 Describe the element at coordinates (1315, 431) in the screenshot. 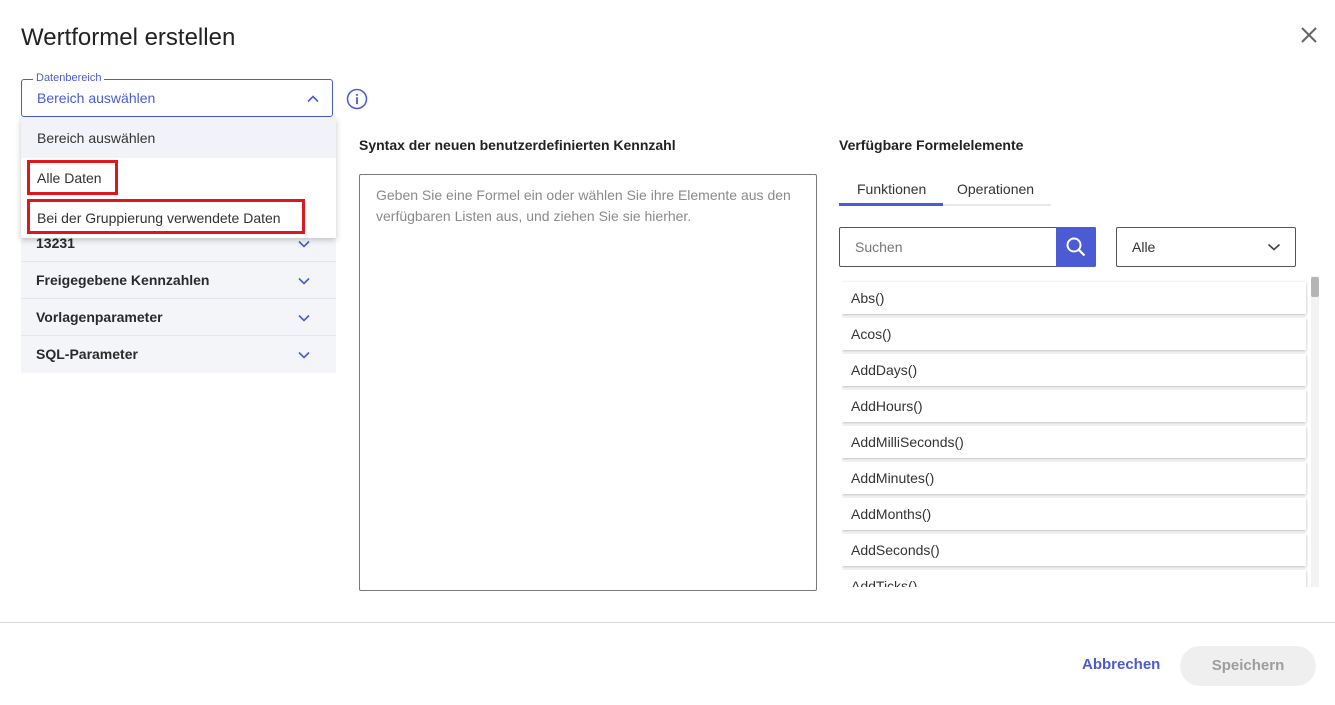

I see `function-list-scrollbar` at that location.